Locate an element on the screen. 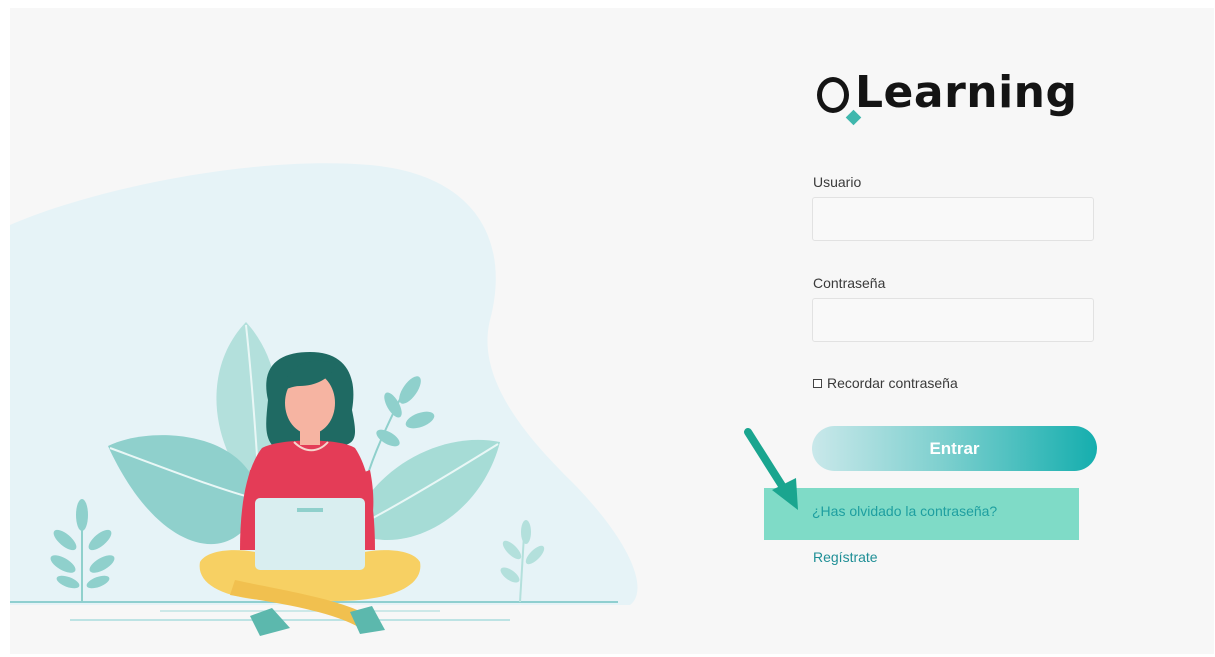  forgot-password-link: ¿Has olvidado la contraseña? is located at coordinates (904, 511).